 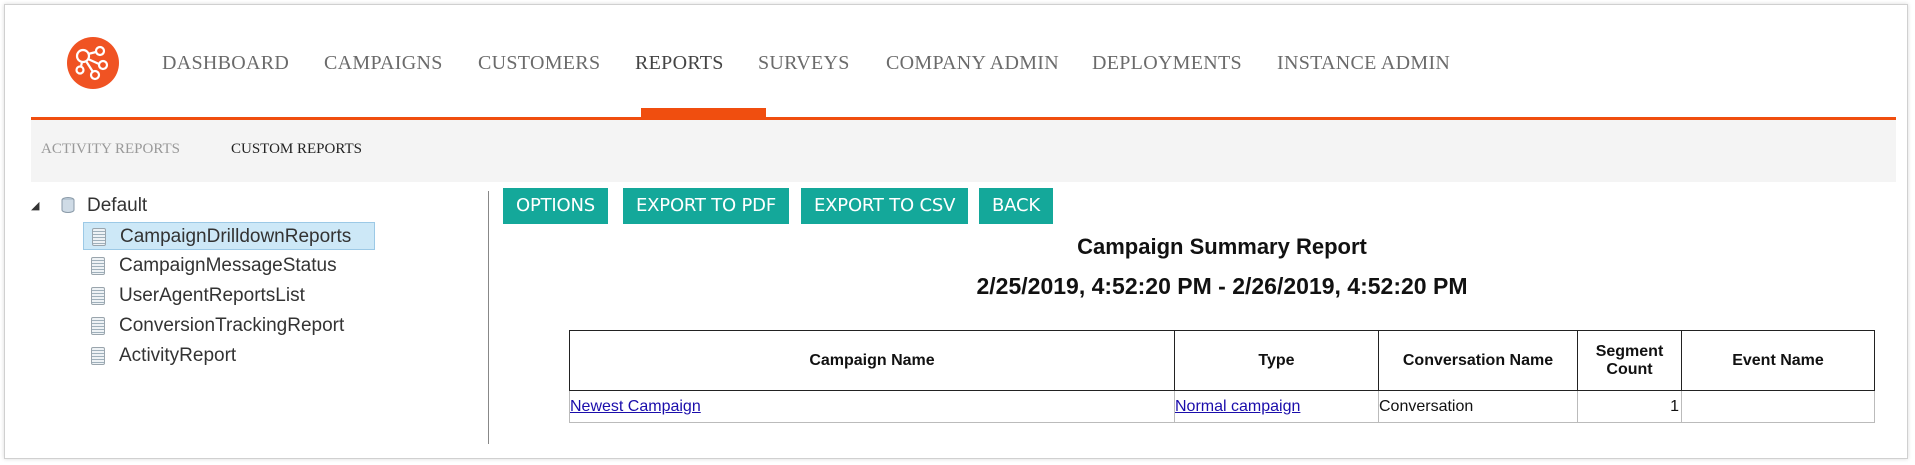 I want to click on tree-root-default: Default, so click(x=117, y=206).